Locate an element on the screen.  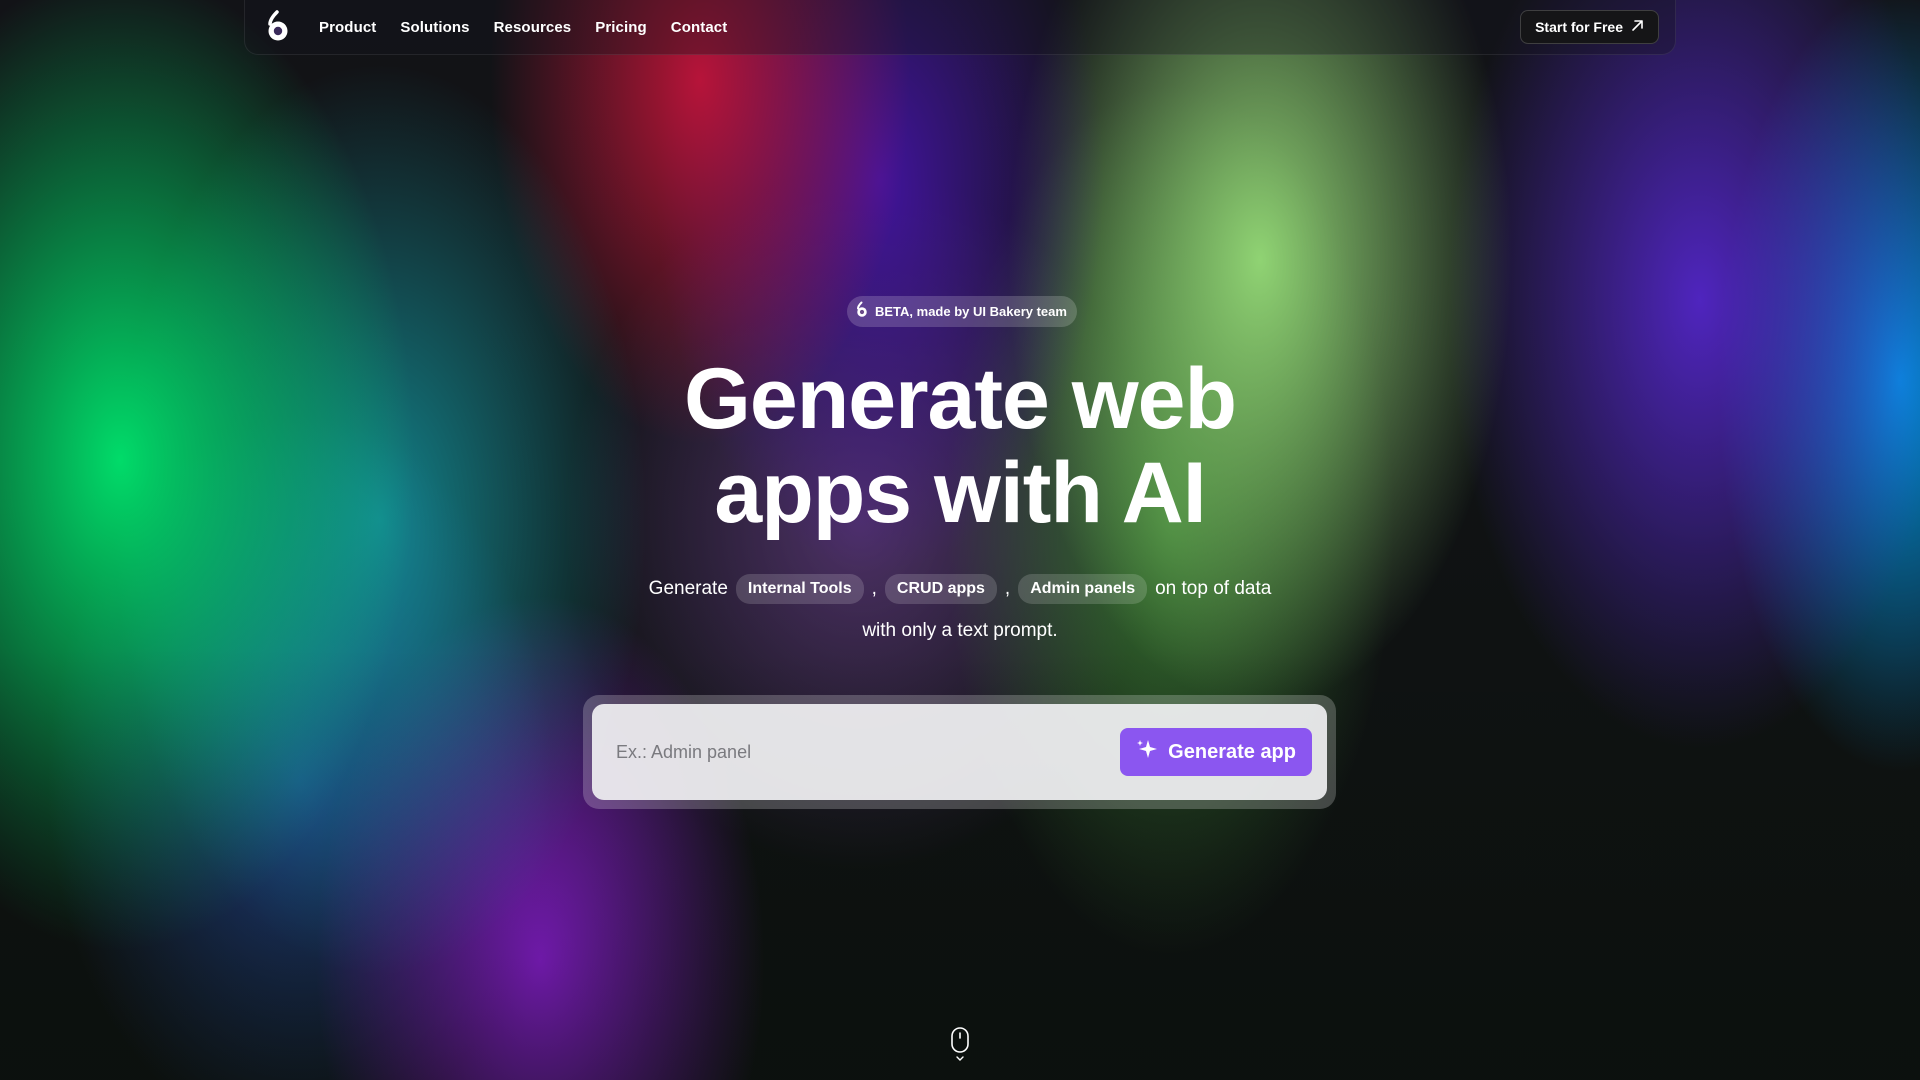
prompt-box: Generate app is located at coordinates (959, 752).